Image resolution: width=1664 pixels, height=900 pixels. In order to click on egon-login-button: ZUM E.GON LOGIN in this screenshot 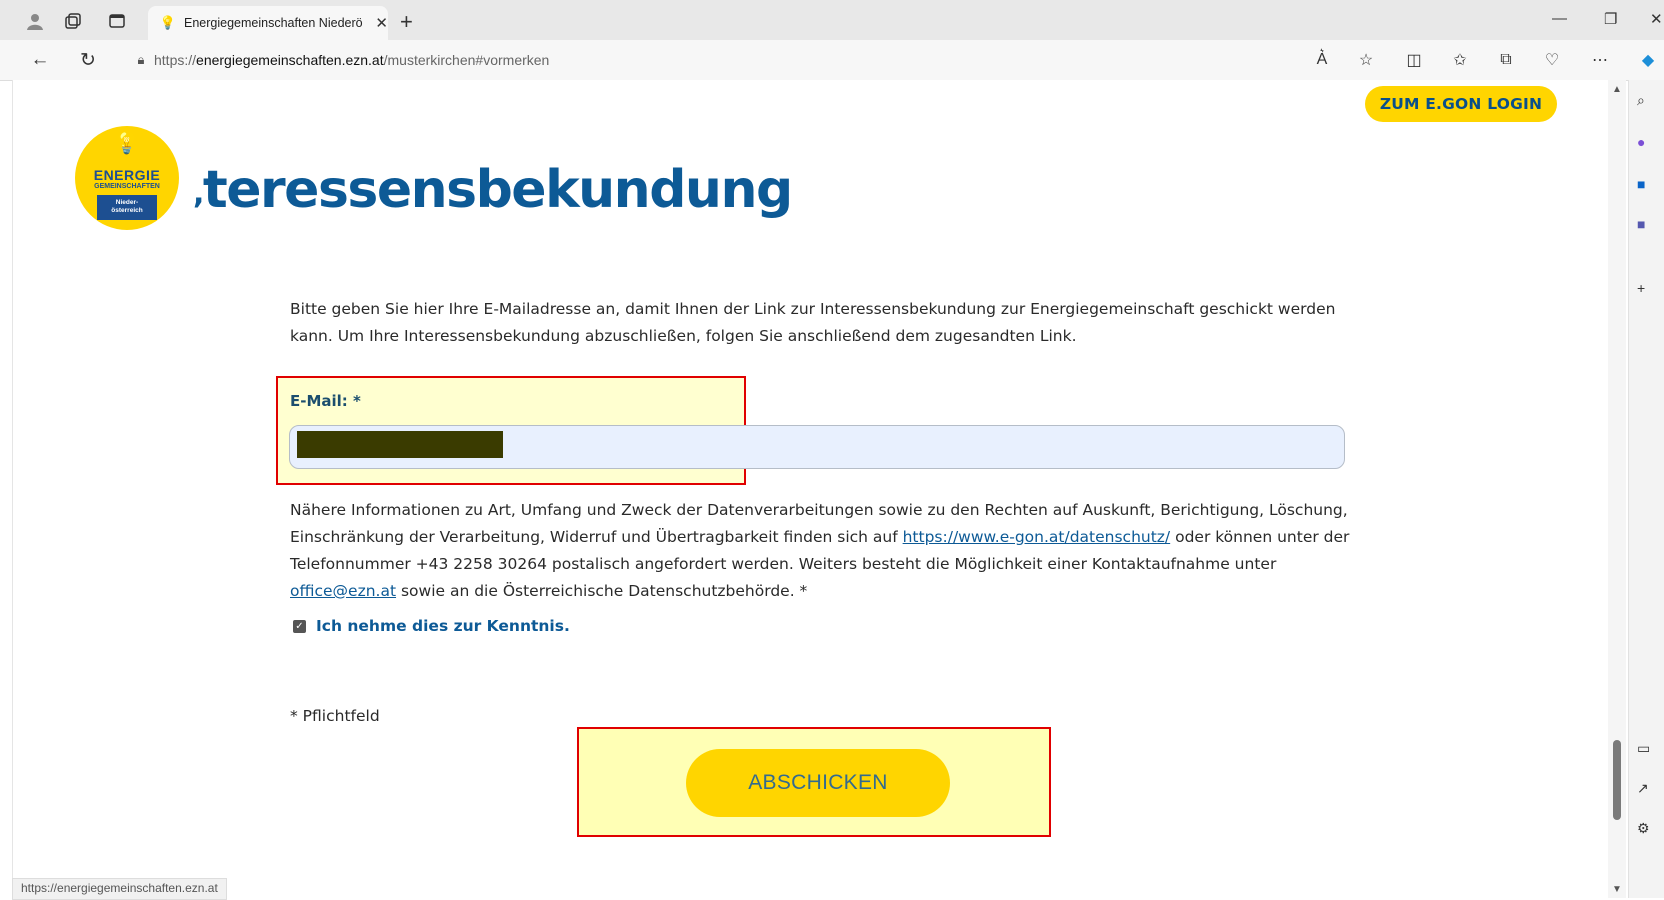, I will do `click(1461, 104)`.